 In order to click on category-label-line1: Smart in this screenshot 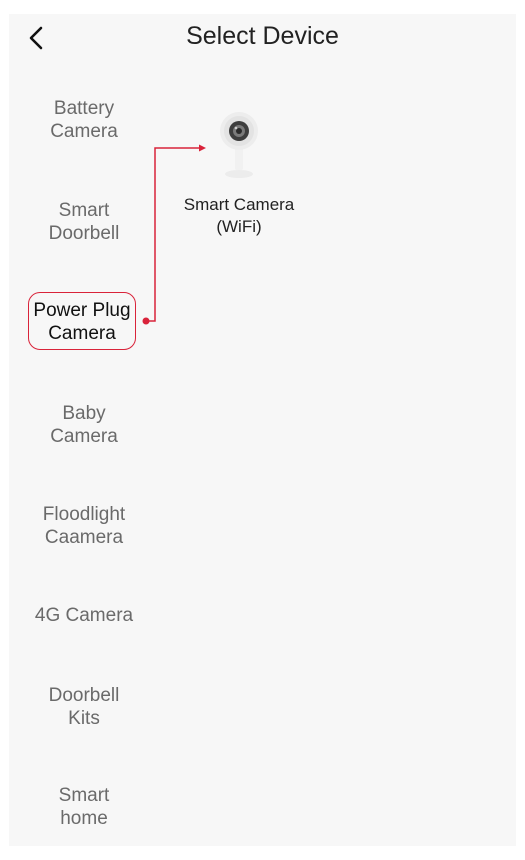, I will do `click(84, 795)`.